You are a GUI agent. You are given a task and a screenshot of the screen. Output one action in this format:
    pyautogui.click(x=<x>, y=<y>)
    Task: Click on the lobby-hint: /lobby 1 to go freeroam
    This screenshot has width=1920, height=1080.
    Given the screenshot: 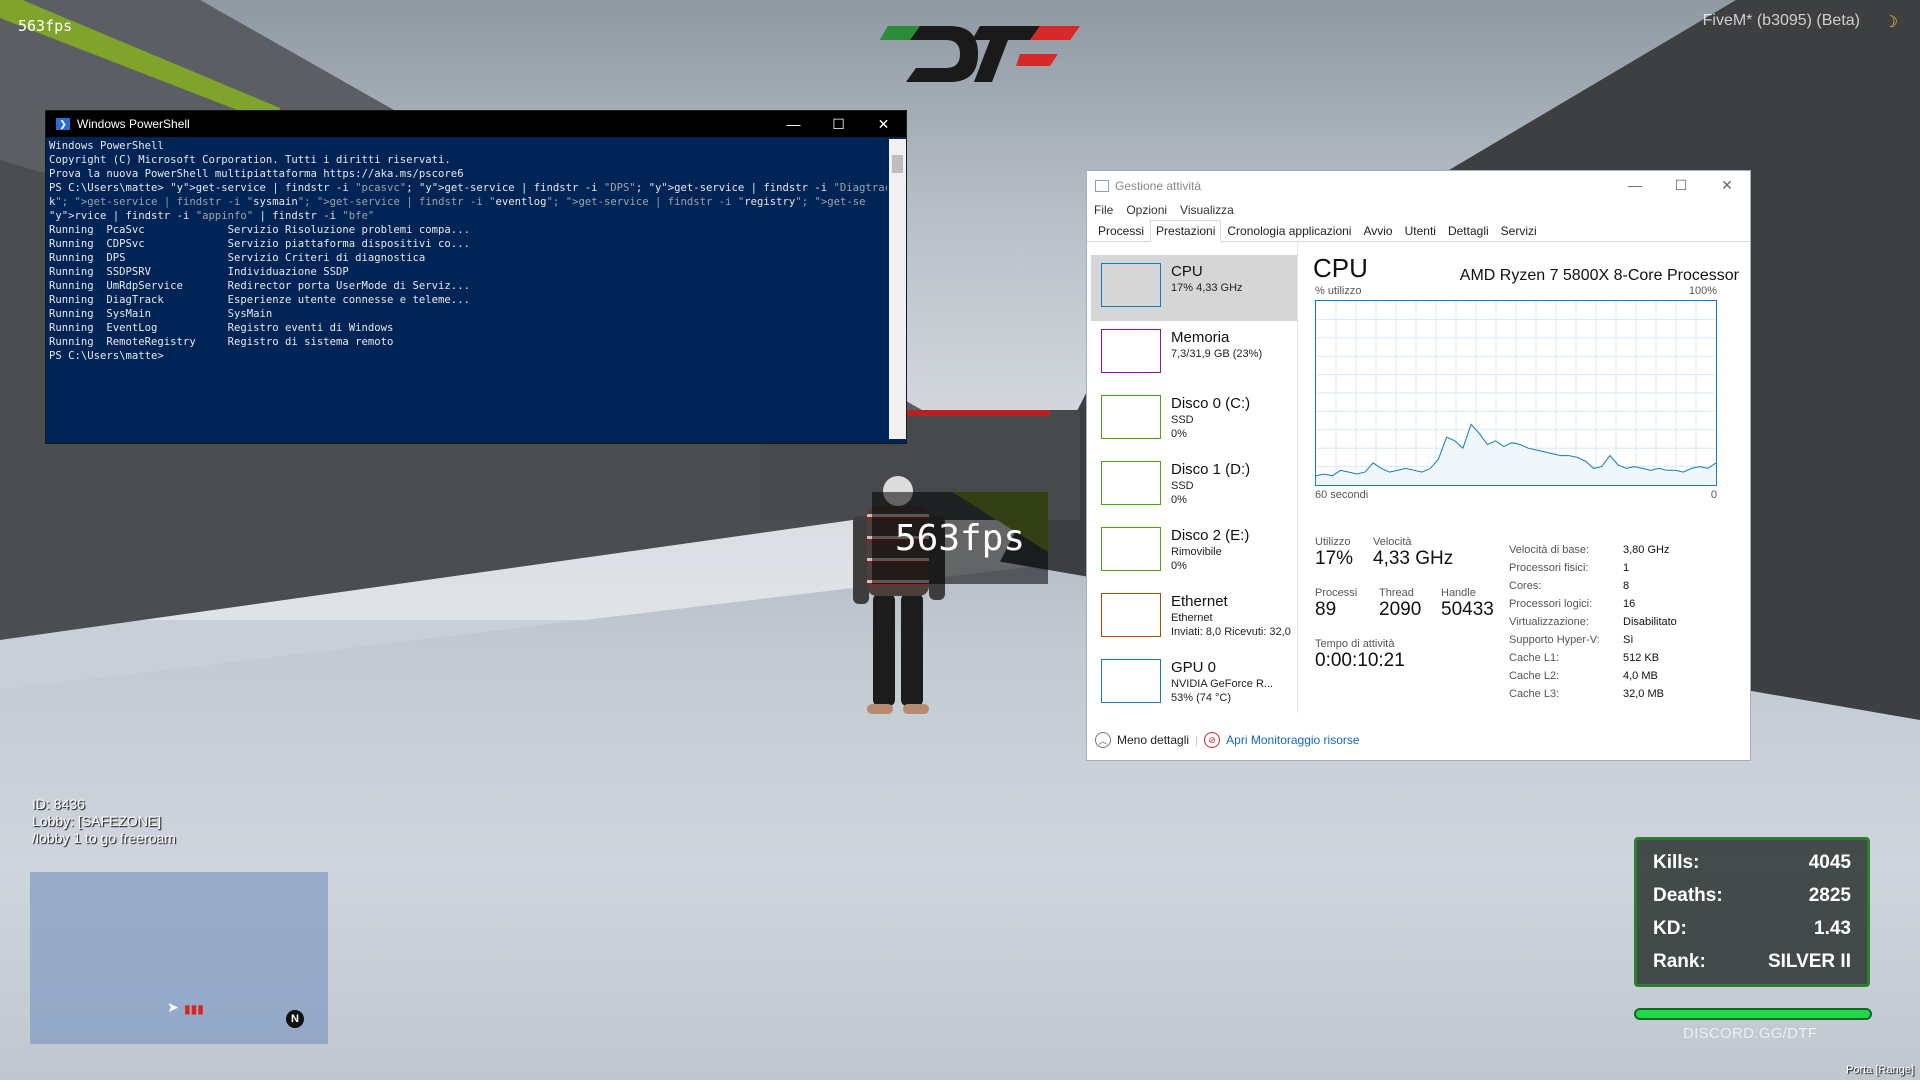 What is the action you would take?
    pyautogui.click(x=104, y=838)
    